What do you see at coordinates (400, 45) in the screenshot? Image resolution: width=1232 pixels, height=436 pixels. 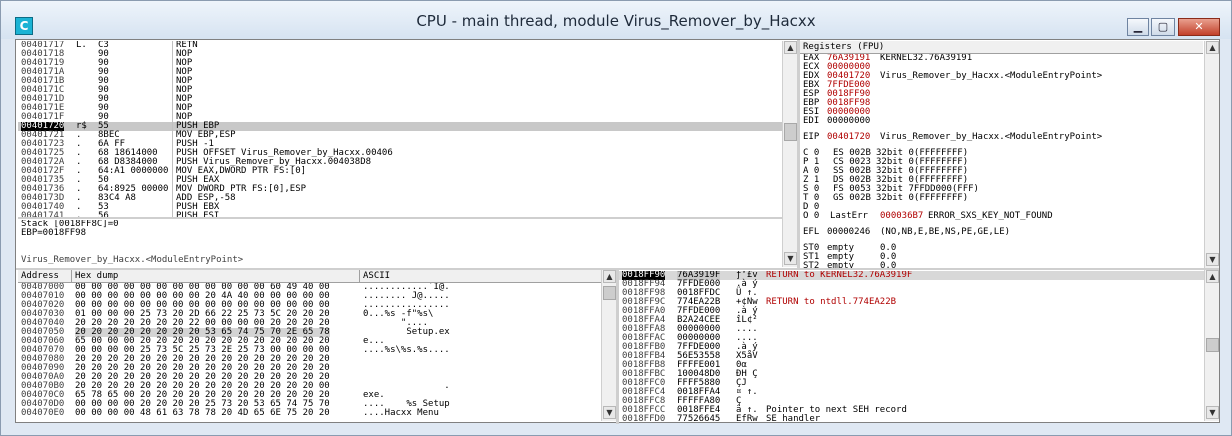 I see `disasm-row: 00401717 L. C3 RETN` at bounding box center [400, 45].